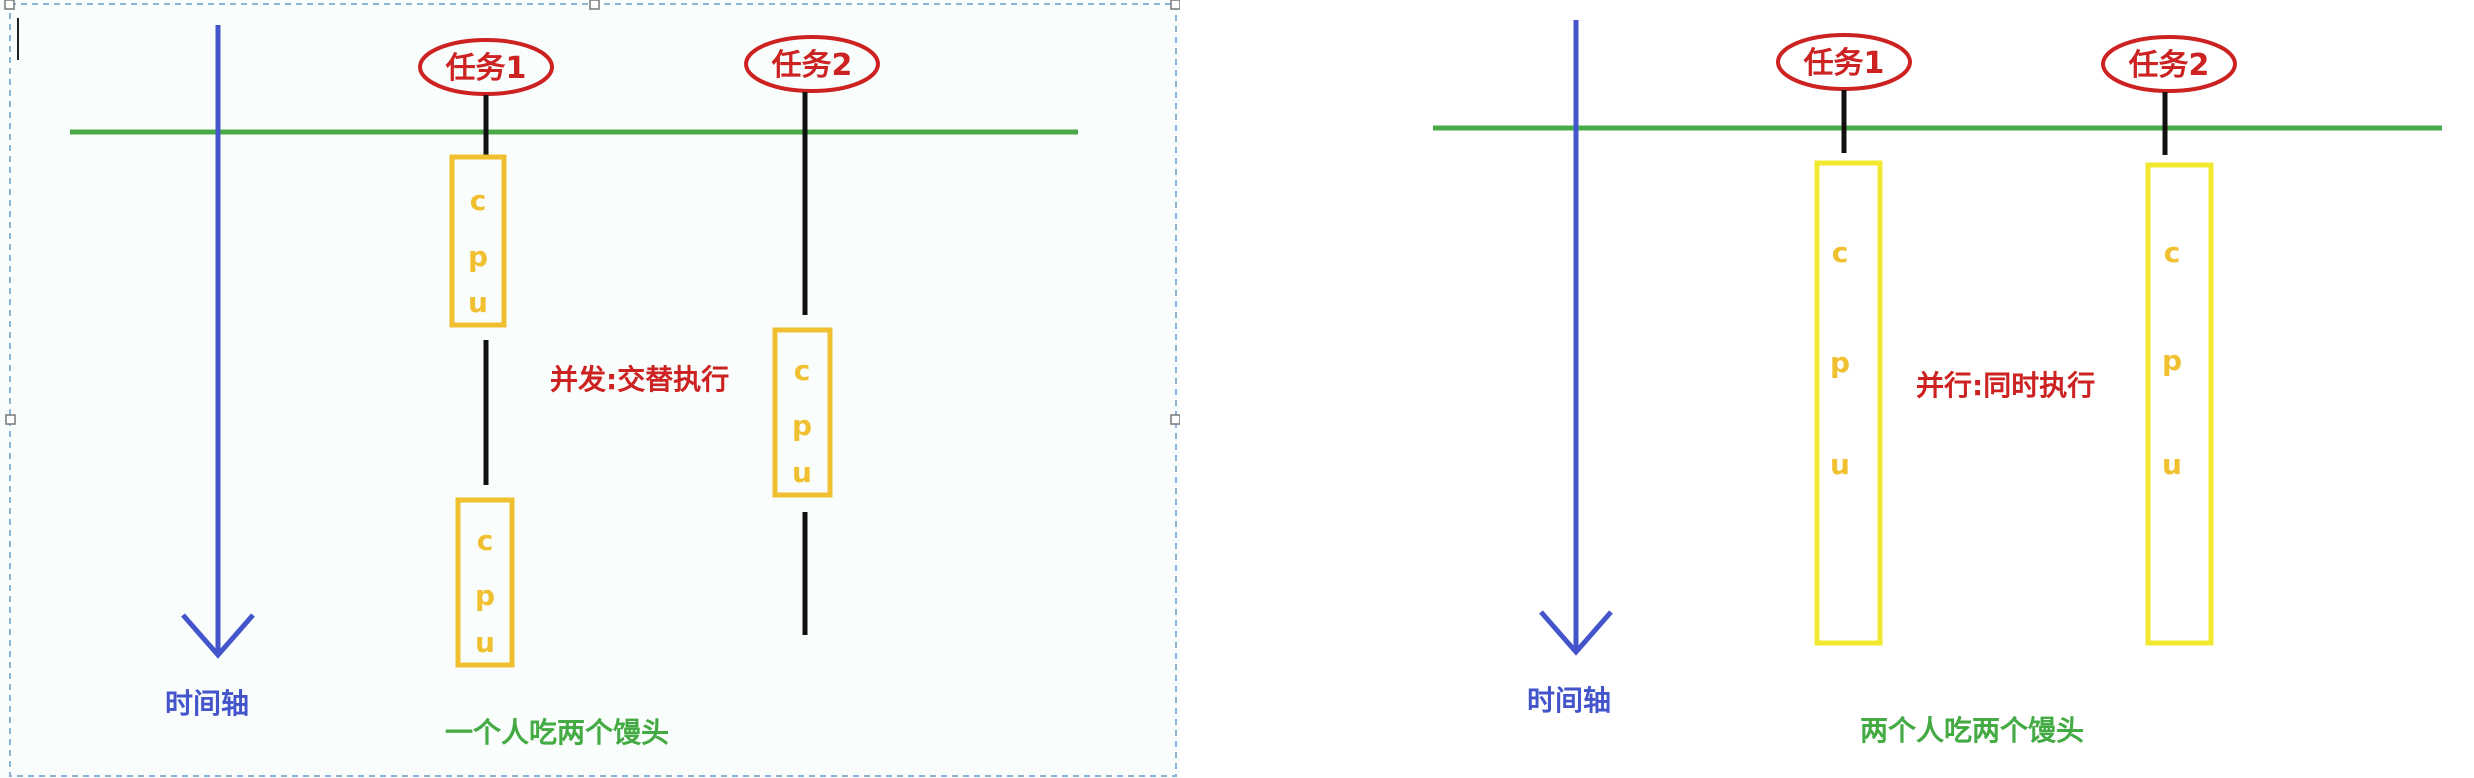  I want to click on mode-label: 并发:交替执行, so click(639, 379).